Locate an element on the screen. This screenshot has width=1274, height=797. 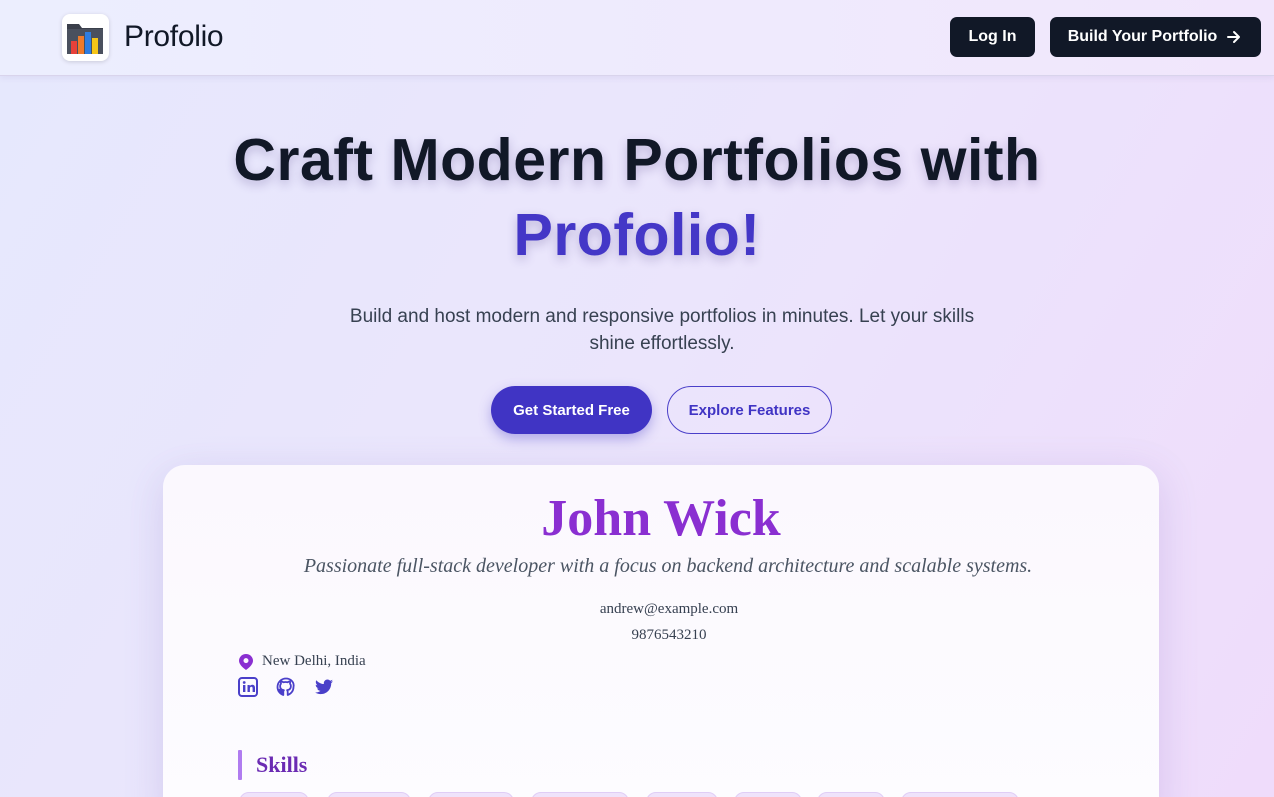
portfolio-location: New Delhi, India is located at coordinates (302, 661).